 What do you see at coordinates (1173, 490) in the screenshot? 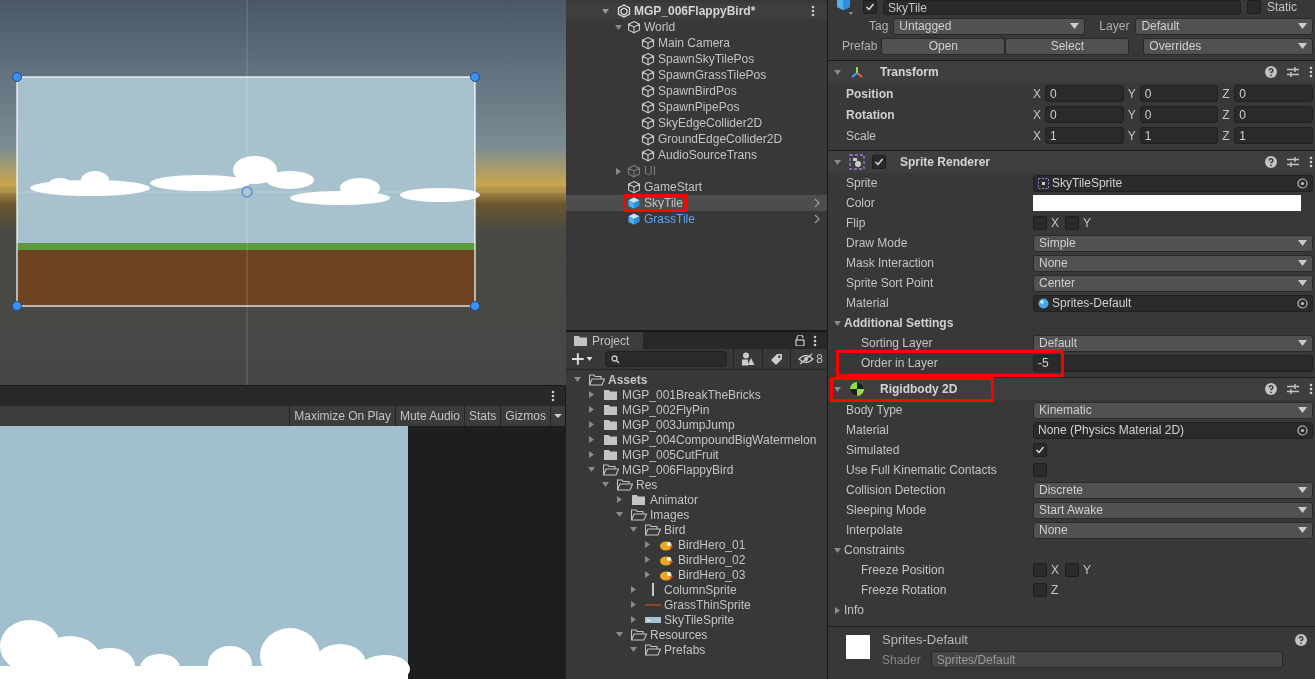
I see `dropdown: Discrete` at bounding box center [1173, 490].